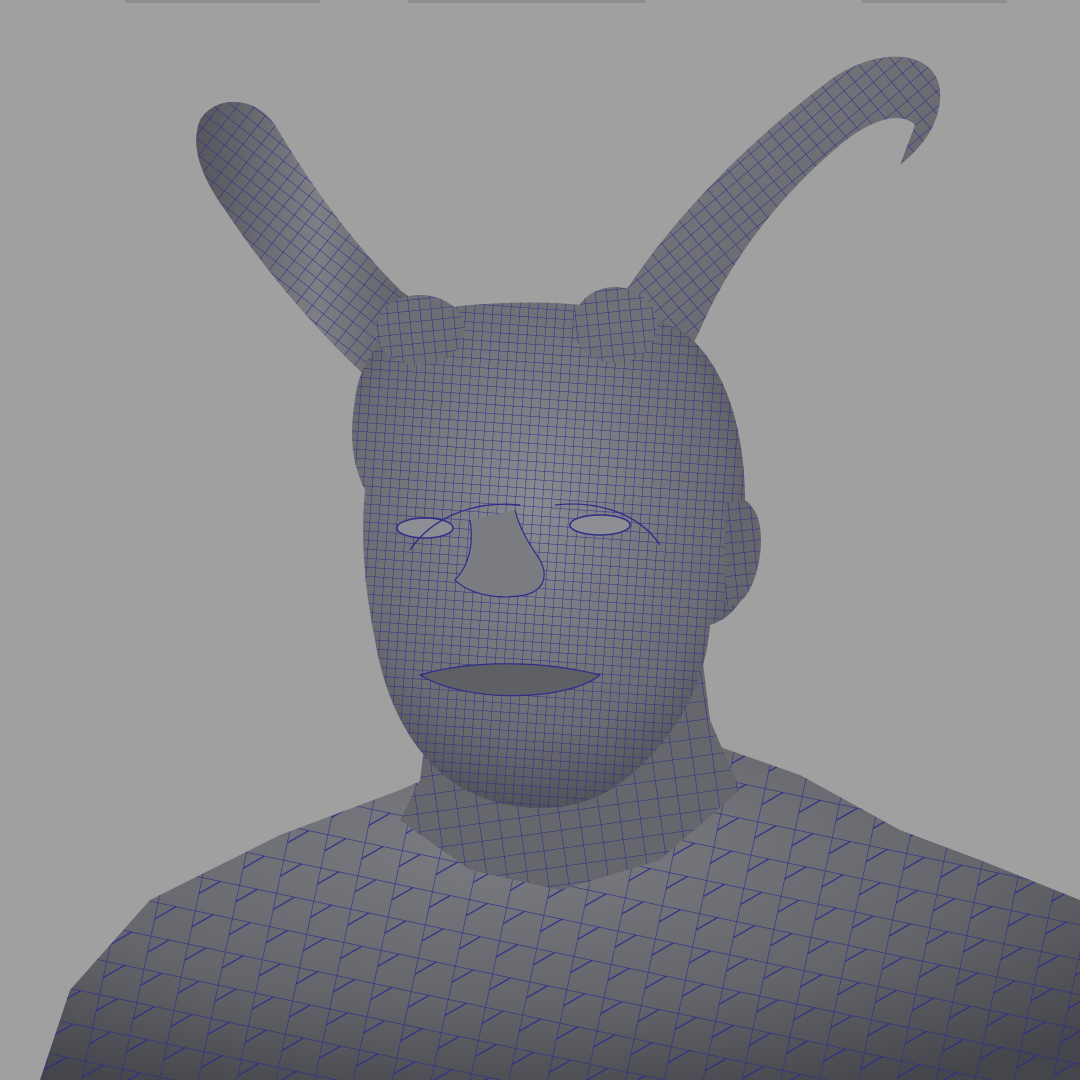  I want to click on right-horn-mesh, so click(778, 213).